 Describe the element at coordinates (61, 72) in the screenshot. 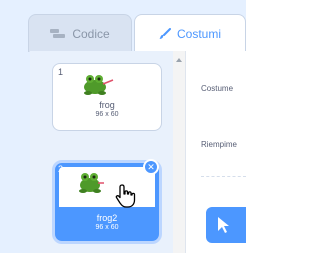

I see `costume-number: 1` at that location.